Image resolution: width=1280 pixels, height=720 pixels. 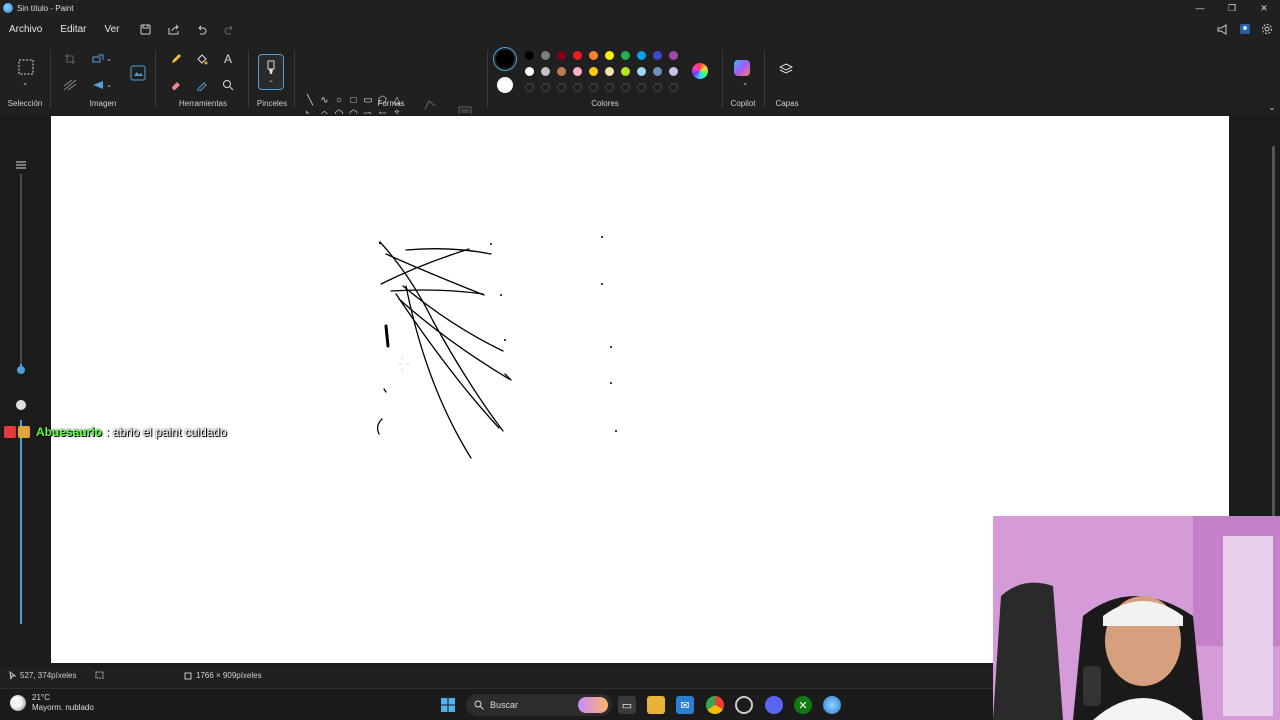 What do you see at coordinates (70, 59) in the screenshot?
I see `crop-icon` at bounding box center [70, 59].